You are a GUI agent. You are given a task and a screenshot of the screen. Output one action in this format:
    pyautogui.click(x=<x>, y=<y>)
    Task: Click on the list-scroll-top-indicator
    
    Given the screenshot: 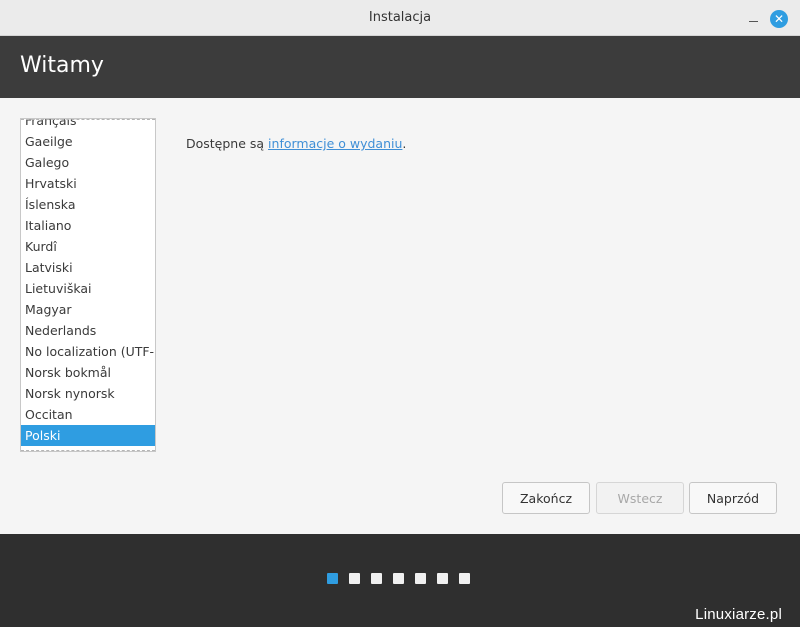 What is the action you would take?
    pyautogui.click(x=88, y=119)
    